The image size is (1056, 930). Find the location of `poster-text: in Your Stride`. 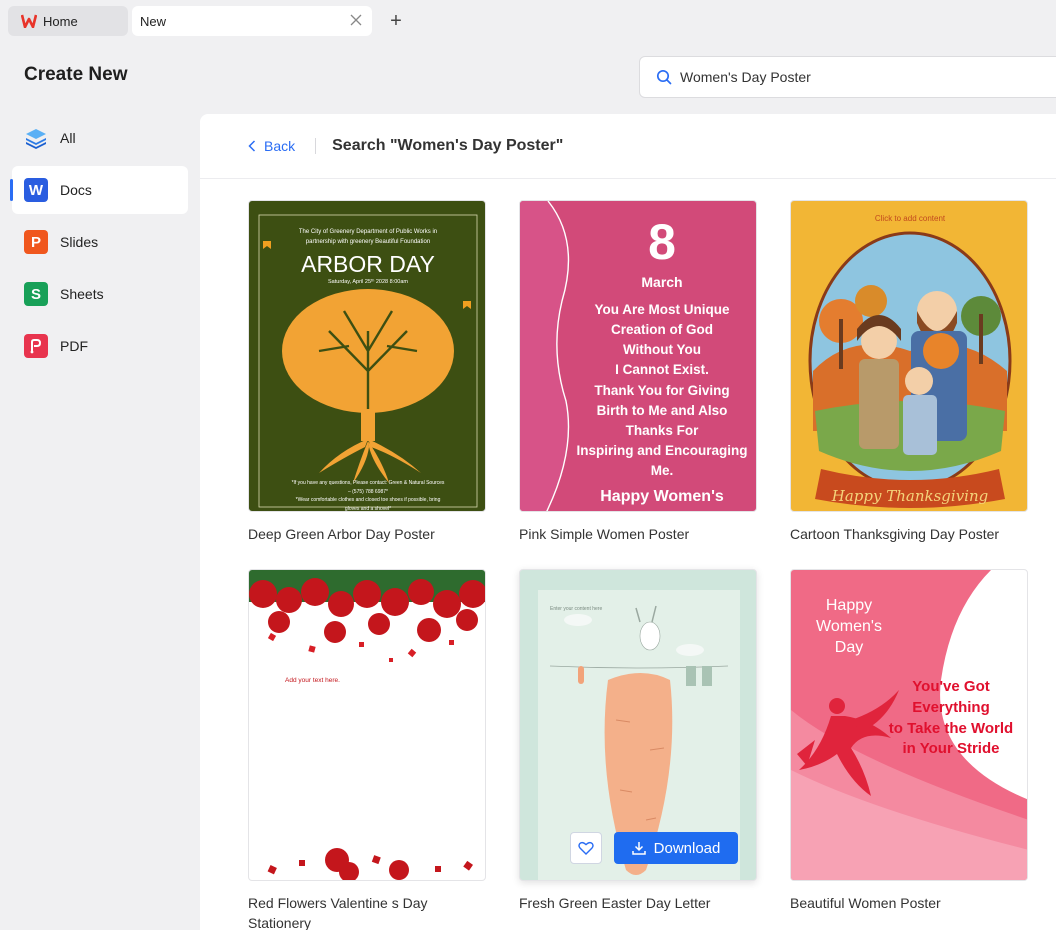

poster-text: in Your Stride is located at coordinates (951, 748).